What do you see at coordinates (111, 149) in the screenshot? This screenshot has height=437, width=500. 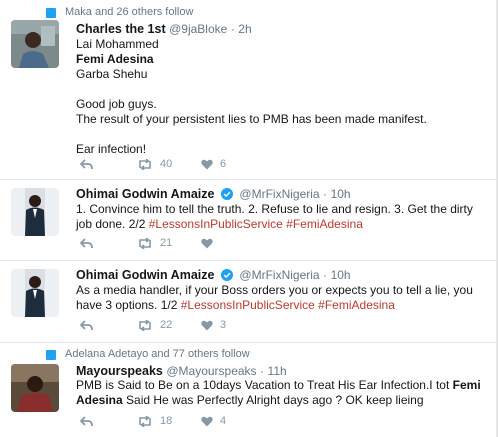 I see `tweet-line: Ear infection!` at bounding box center [111, 149].